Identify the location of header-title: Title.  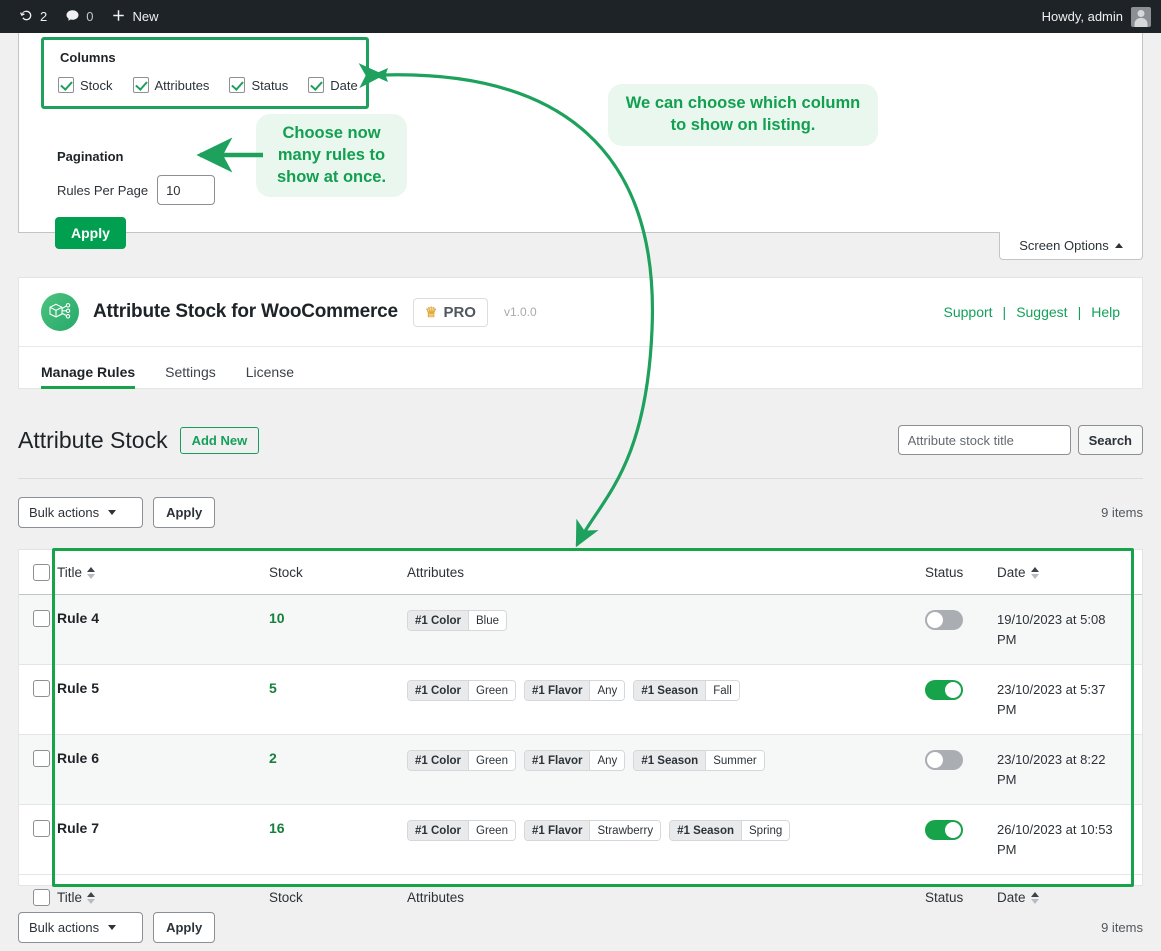
(163, 572).